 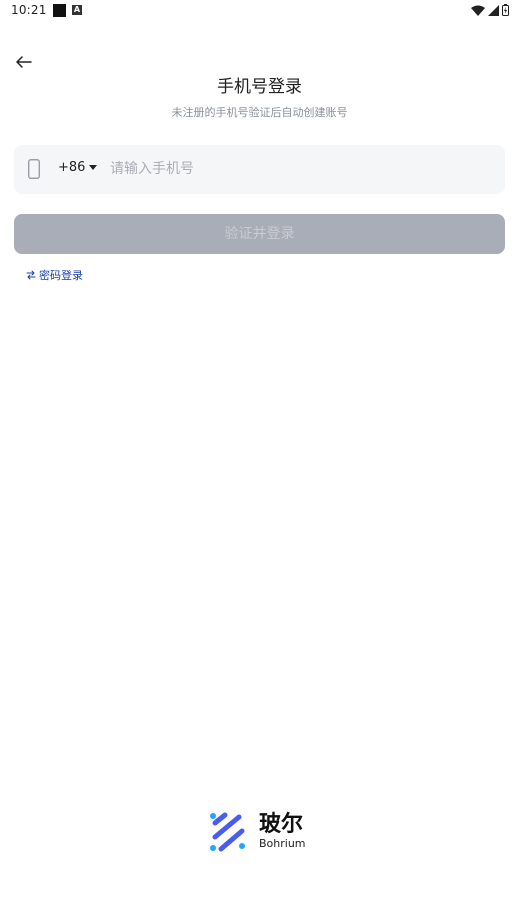 What do you see at coordinates (59, 10) in the screenshot?
I see `notification-square-icon` at bounding box center [59, 10].